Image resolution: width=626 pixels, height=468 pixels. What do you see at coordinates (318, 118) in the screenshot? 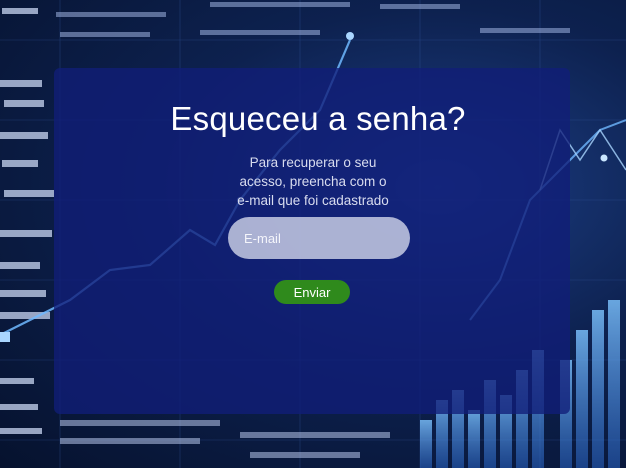
I see `page-title: Esqueceu a senha?` at bounding box center [318, 118].